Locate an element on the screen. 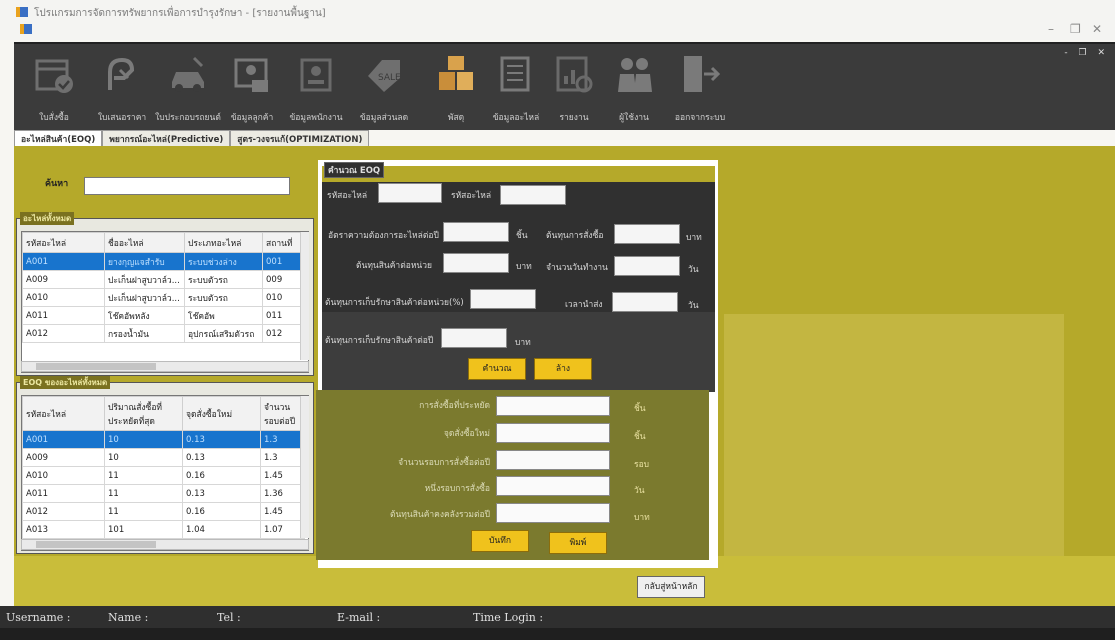 The height and width of the screenshot is (640, 1115). order-cycle-field is located at coordinates (553, 486).